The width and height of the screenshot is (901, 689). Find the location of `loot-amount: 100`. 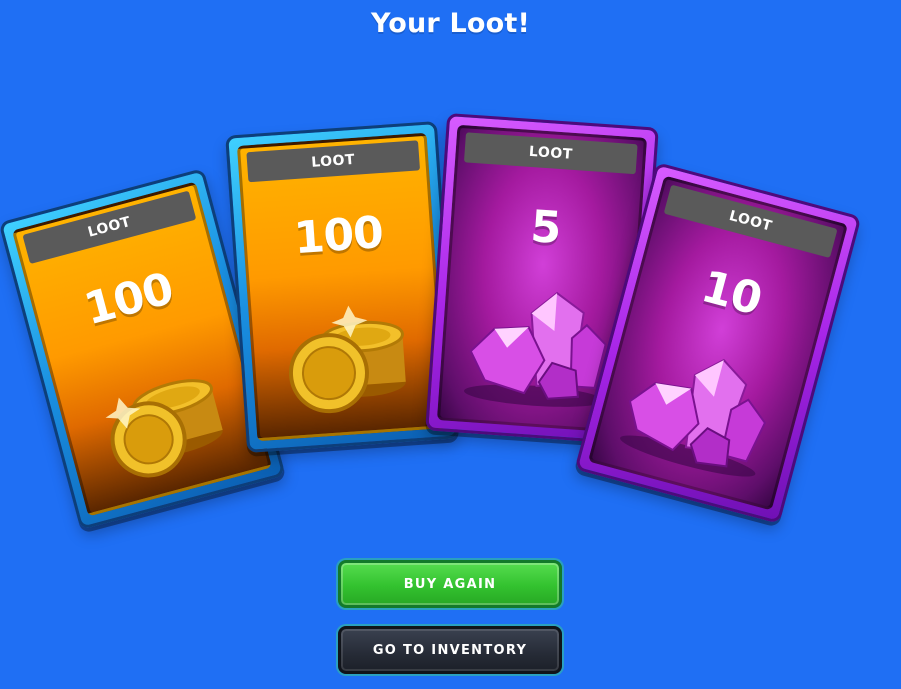

loot-amount: 100 is located at coordinates (338, 236).